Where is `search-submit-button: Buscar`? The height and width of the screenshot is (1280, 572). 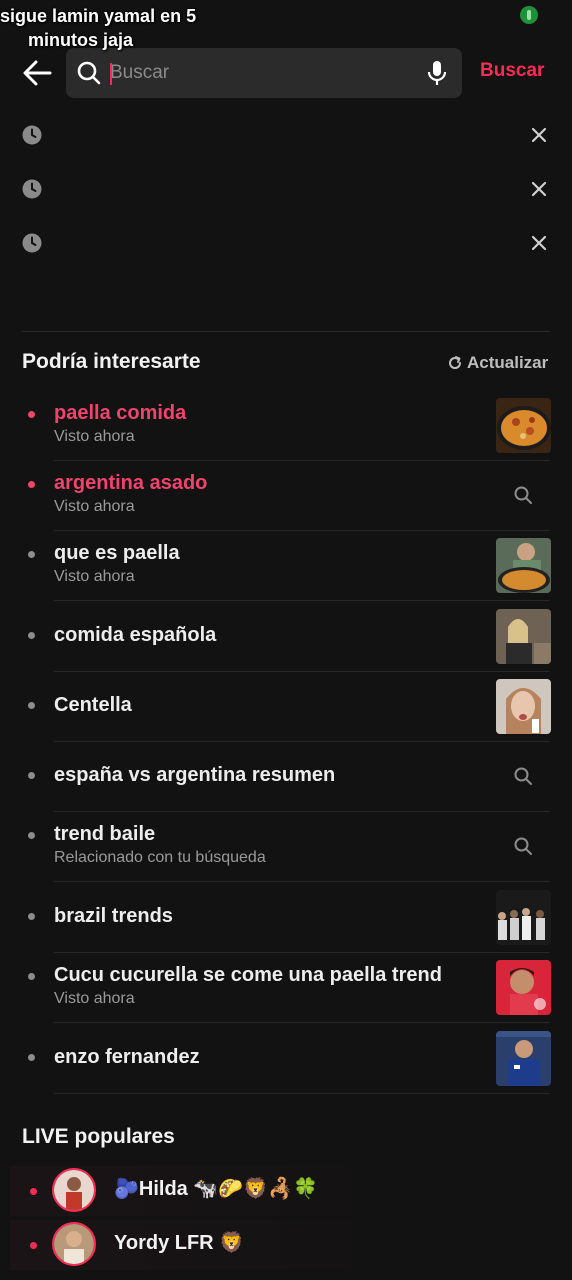 search-submit-button: Buscar is located at coordinates (512, 71).